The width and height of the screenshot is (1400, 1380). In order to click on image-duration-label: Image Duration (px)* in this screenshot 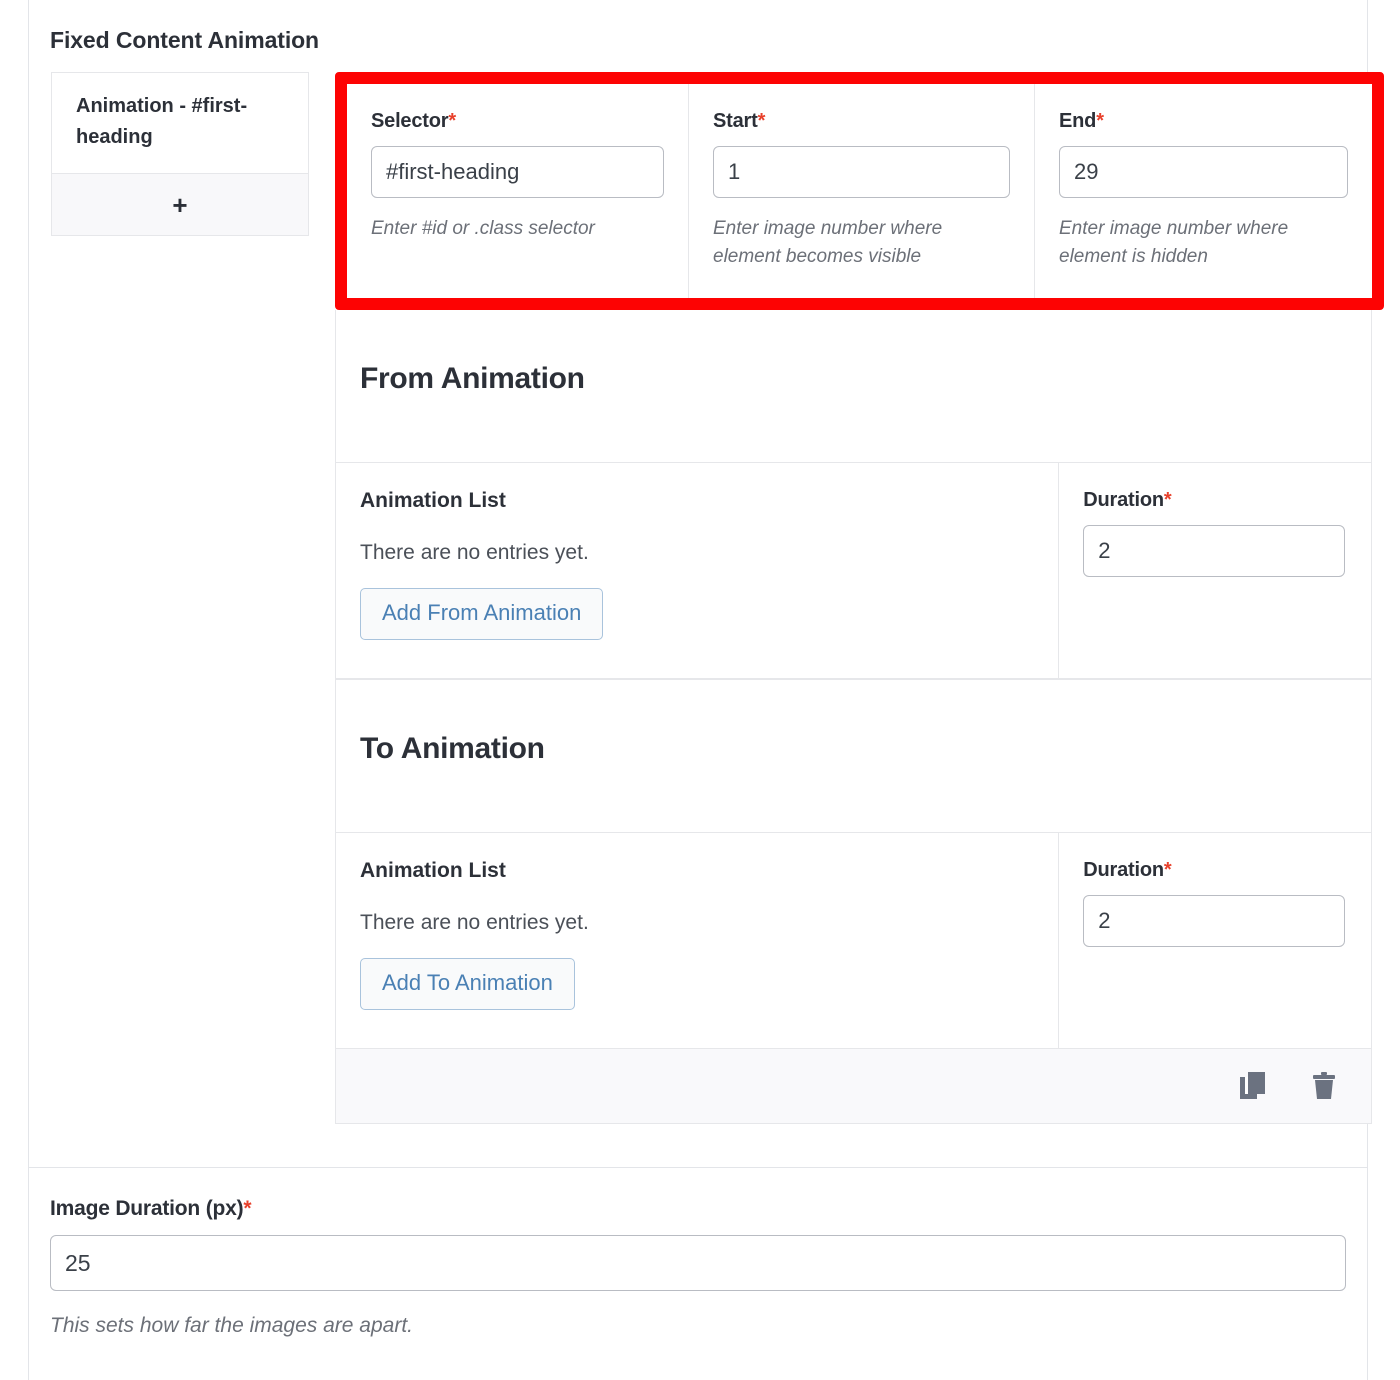, I will do `click(699, 1209)`.